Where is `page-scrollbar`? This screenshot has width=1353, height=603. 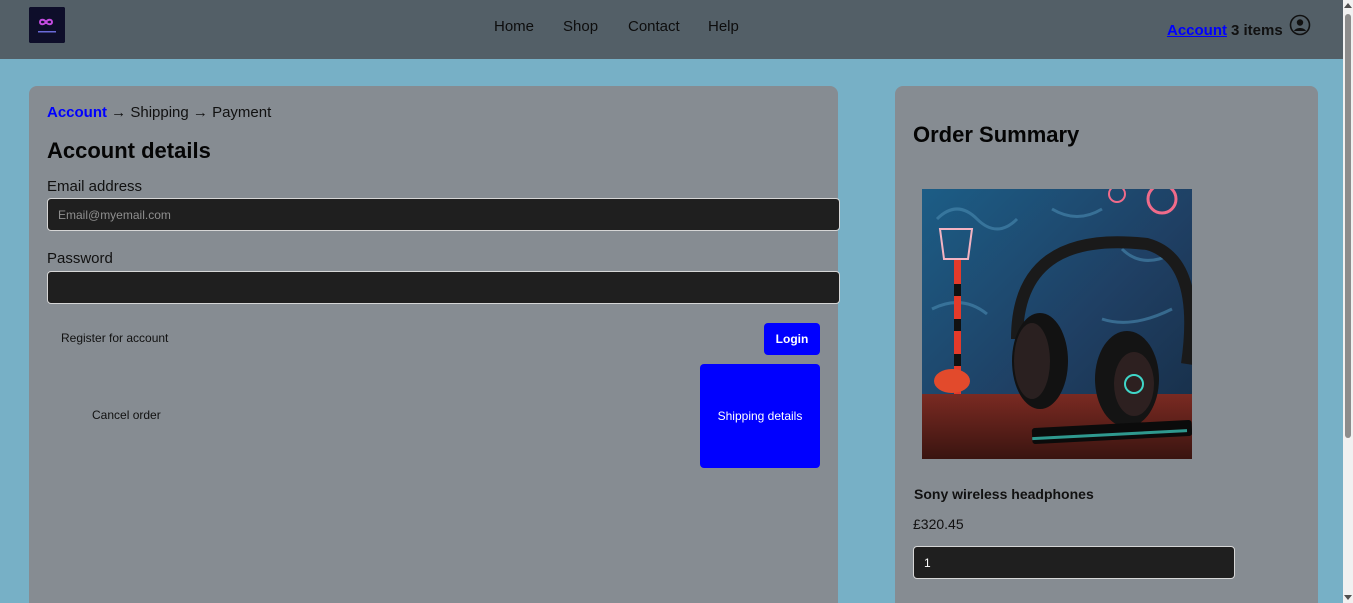
page-scrollbar is located at coordinates (1348, 301).